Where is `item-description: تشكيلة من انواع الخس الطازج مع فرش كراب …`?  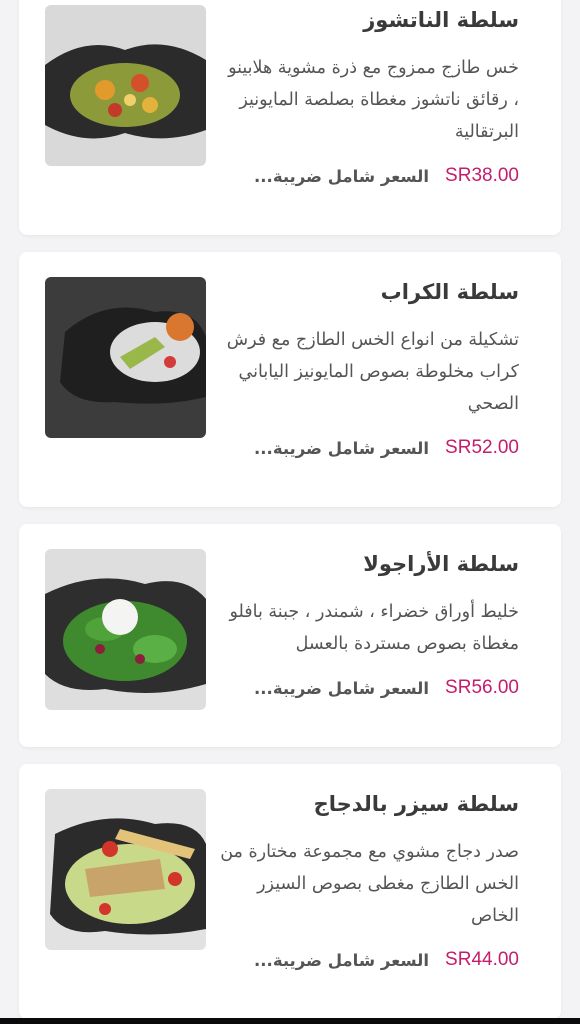 item-description: تشكيلة من انواع الخس الطازج مع فرش كراب … is located at coordinates (372, 372).